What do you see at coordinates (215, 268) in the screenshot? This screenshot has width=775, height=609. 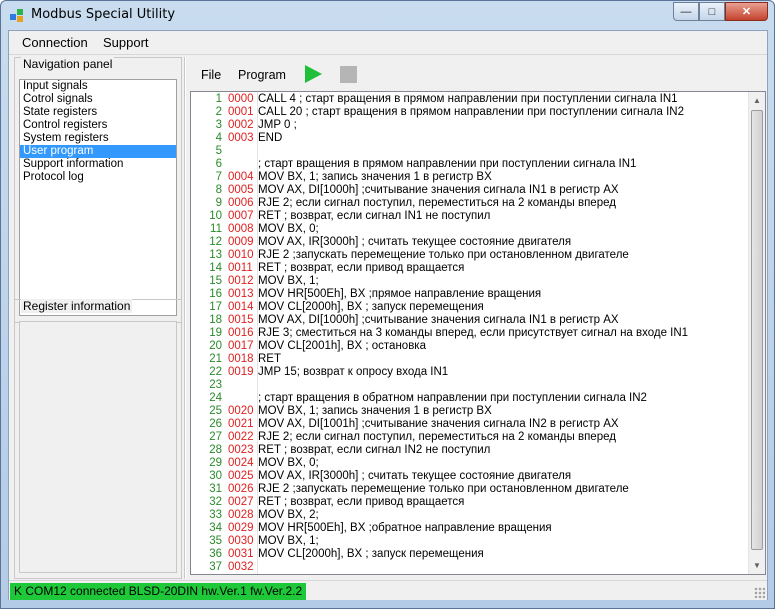 I see `line-number: 14` at bounding box center [215, 268].